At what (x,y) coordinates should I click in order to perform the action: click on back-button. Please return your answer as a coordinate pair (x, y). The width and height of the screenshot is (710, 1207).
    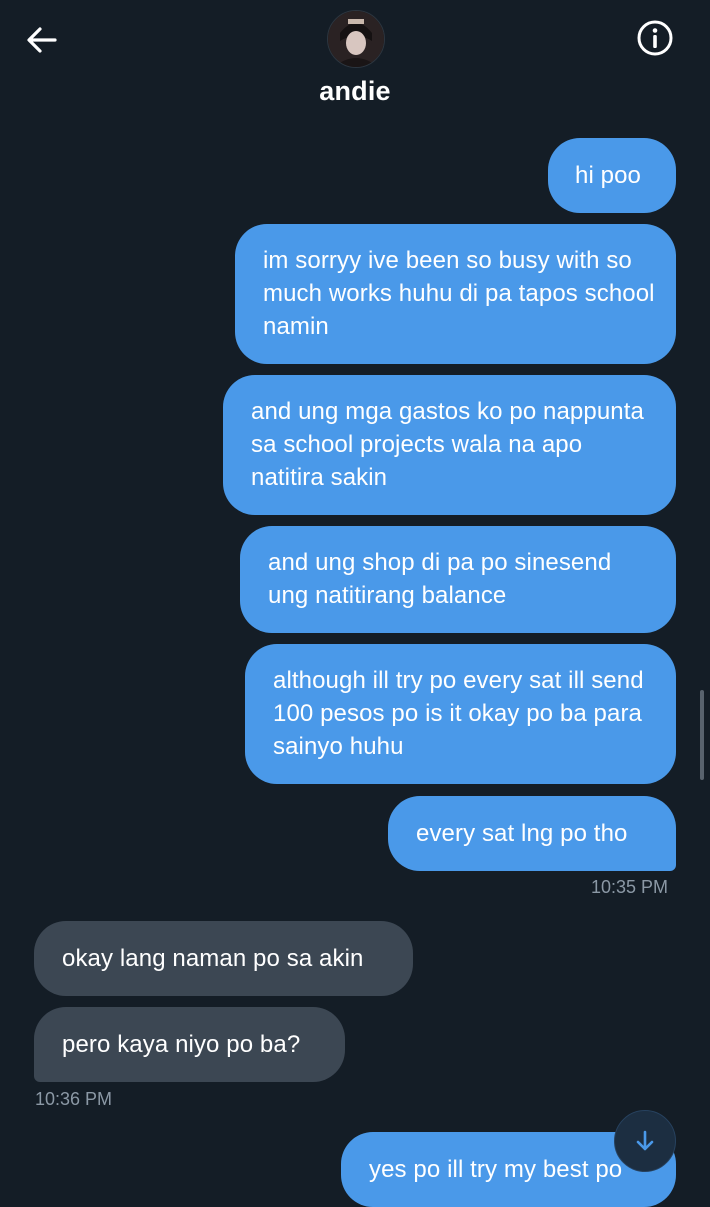
    Looking at the image, I should click on (42, 40).